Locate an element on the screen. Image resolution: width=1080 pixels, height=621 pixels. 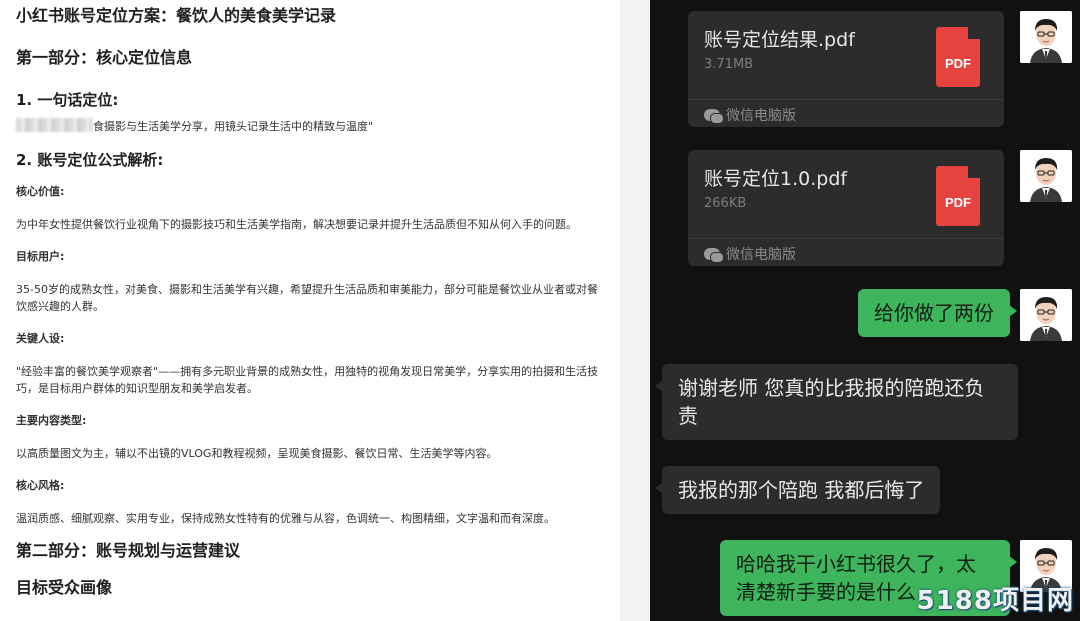
file-message-1: 账号定位结果.pdf 3.71MB PDF 微信电脑版 is located at coordinates (846, 69).